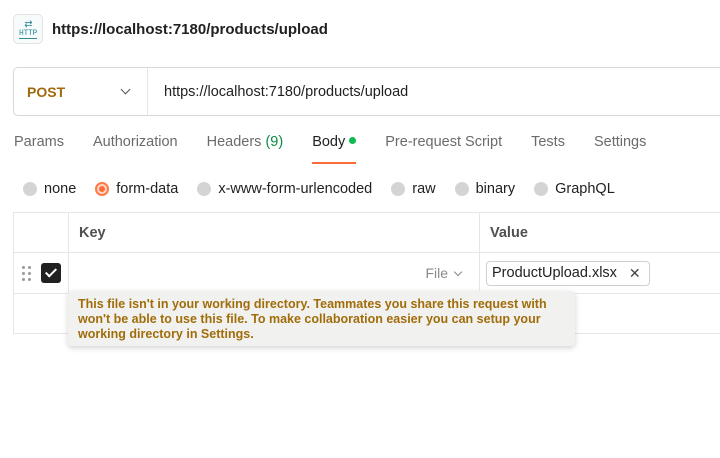 This screenshot has height=458, width=720. I want to click on tab-settings: Settings, so click(620, 149).